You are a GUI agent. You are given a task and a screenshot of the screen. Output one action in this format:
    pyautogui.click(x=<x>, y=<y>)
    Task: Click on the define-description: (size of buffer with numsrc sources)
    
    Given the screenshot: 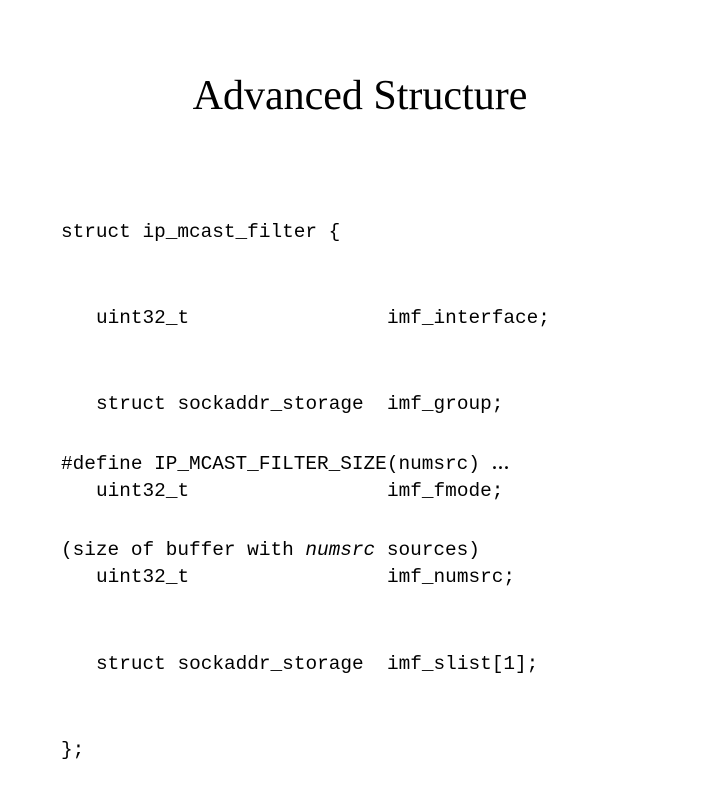 What is the action you would take?
    pyautogui.click(x=285, y=550)
    